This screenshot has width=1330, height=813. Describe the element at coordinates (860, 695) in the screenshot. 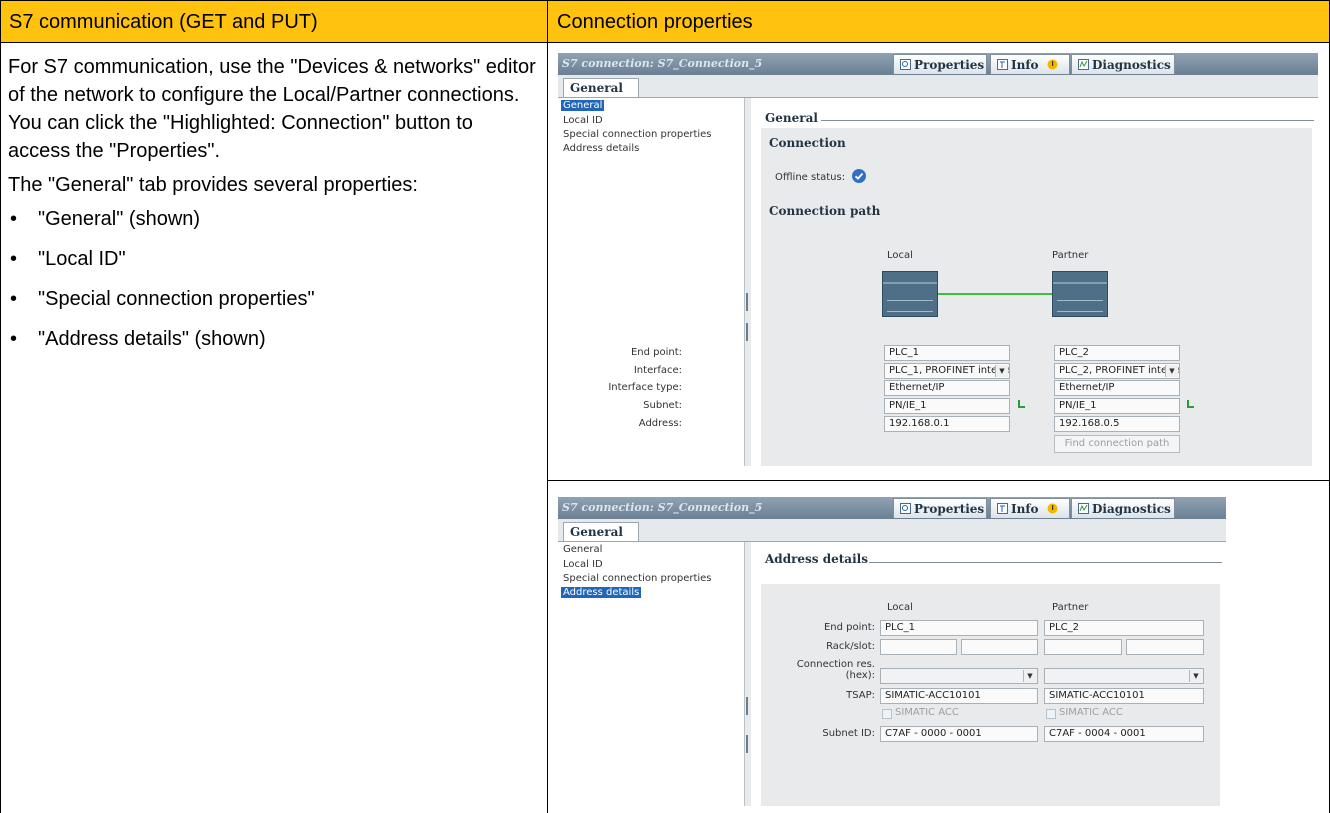

I see `tsap-label: TSAP:` at that location.